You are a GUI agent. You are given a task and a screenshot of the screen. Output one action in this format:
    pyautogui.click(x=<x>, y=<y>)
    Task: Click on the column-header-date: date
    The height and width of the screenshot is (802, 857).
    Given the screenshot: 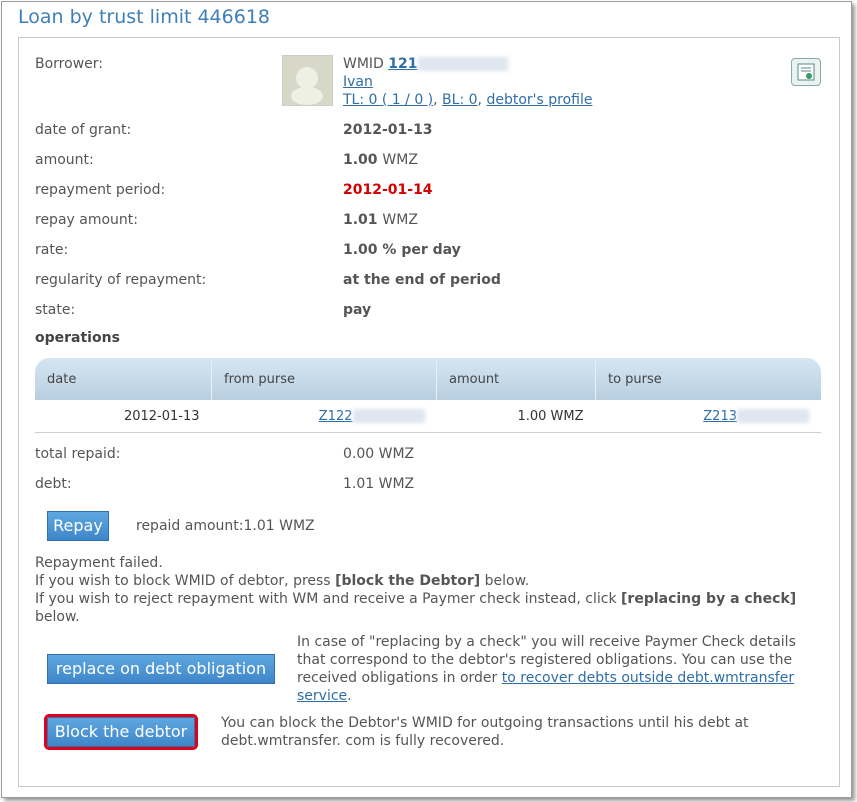 What is the action you would take?
    pyautogui.click(x=123, y=379)
    